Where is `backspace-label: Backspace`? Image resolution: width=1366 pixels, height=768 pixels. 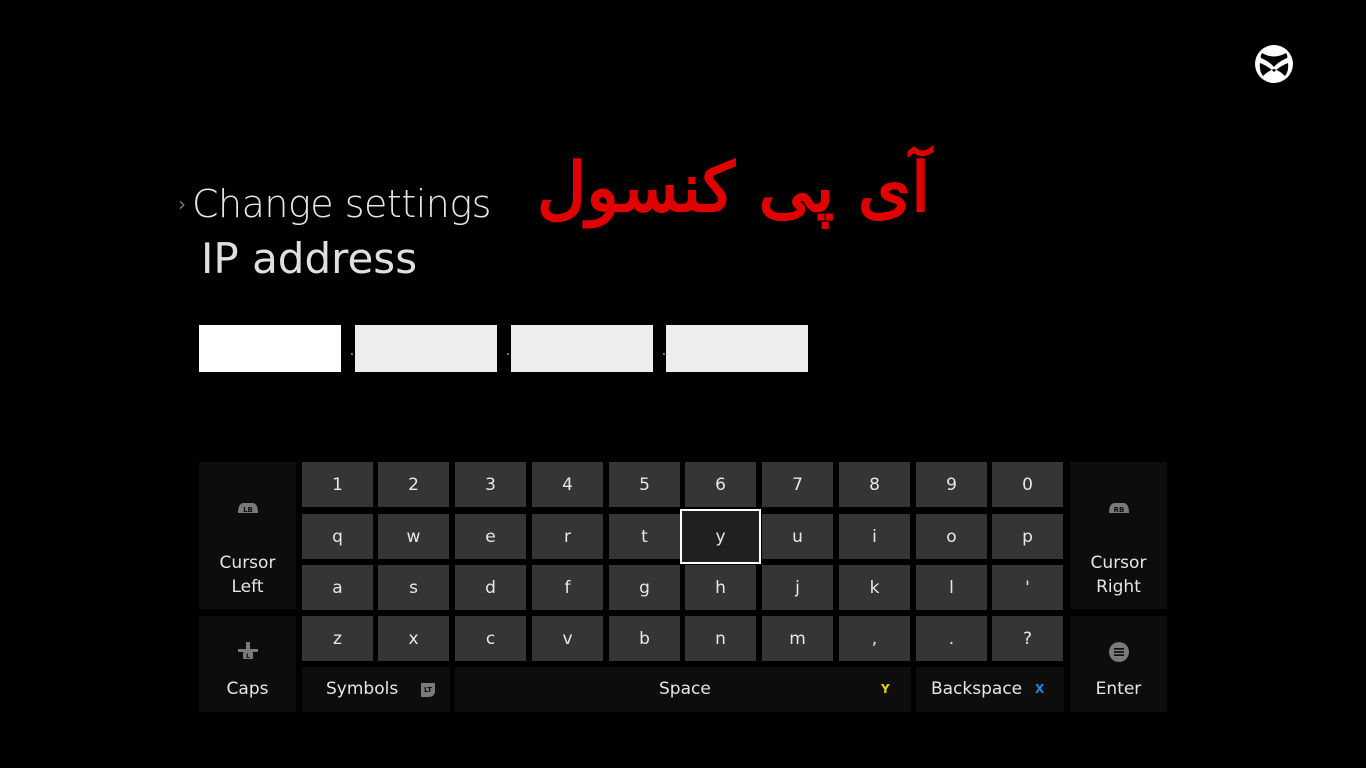 backspace-label: Backspace is located at coordinates (977, 689).